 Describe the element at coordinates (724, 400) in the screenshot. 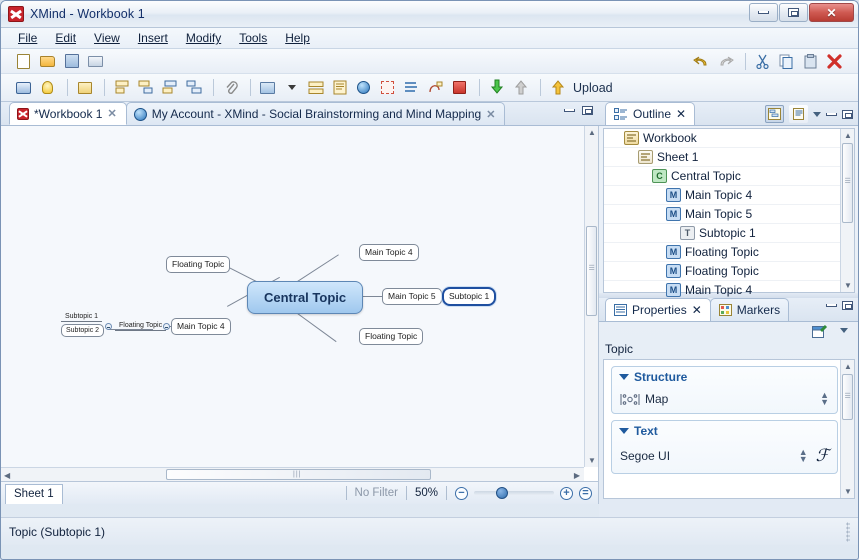

I see `structure-value-row: Map ▲ ▼` at that location.